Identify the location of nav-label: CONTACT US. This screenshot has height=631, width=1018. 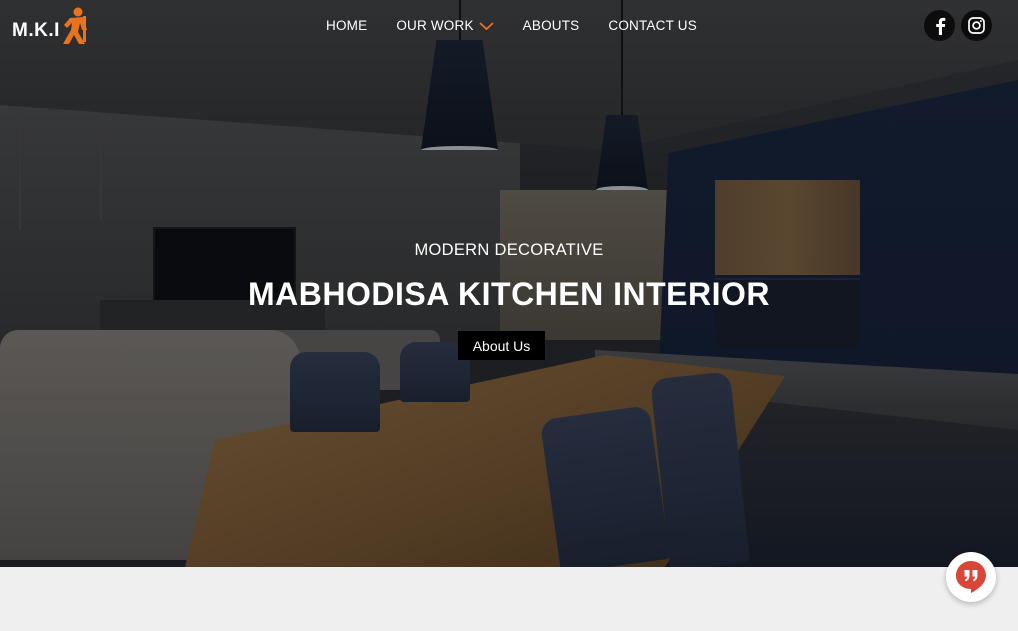
(652, 25).